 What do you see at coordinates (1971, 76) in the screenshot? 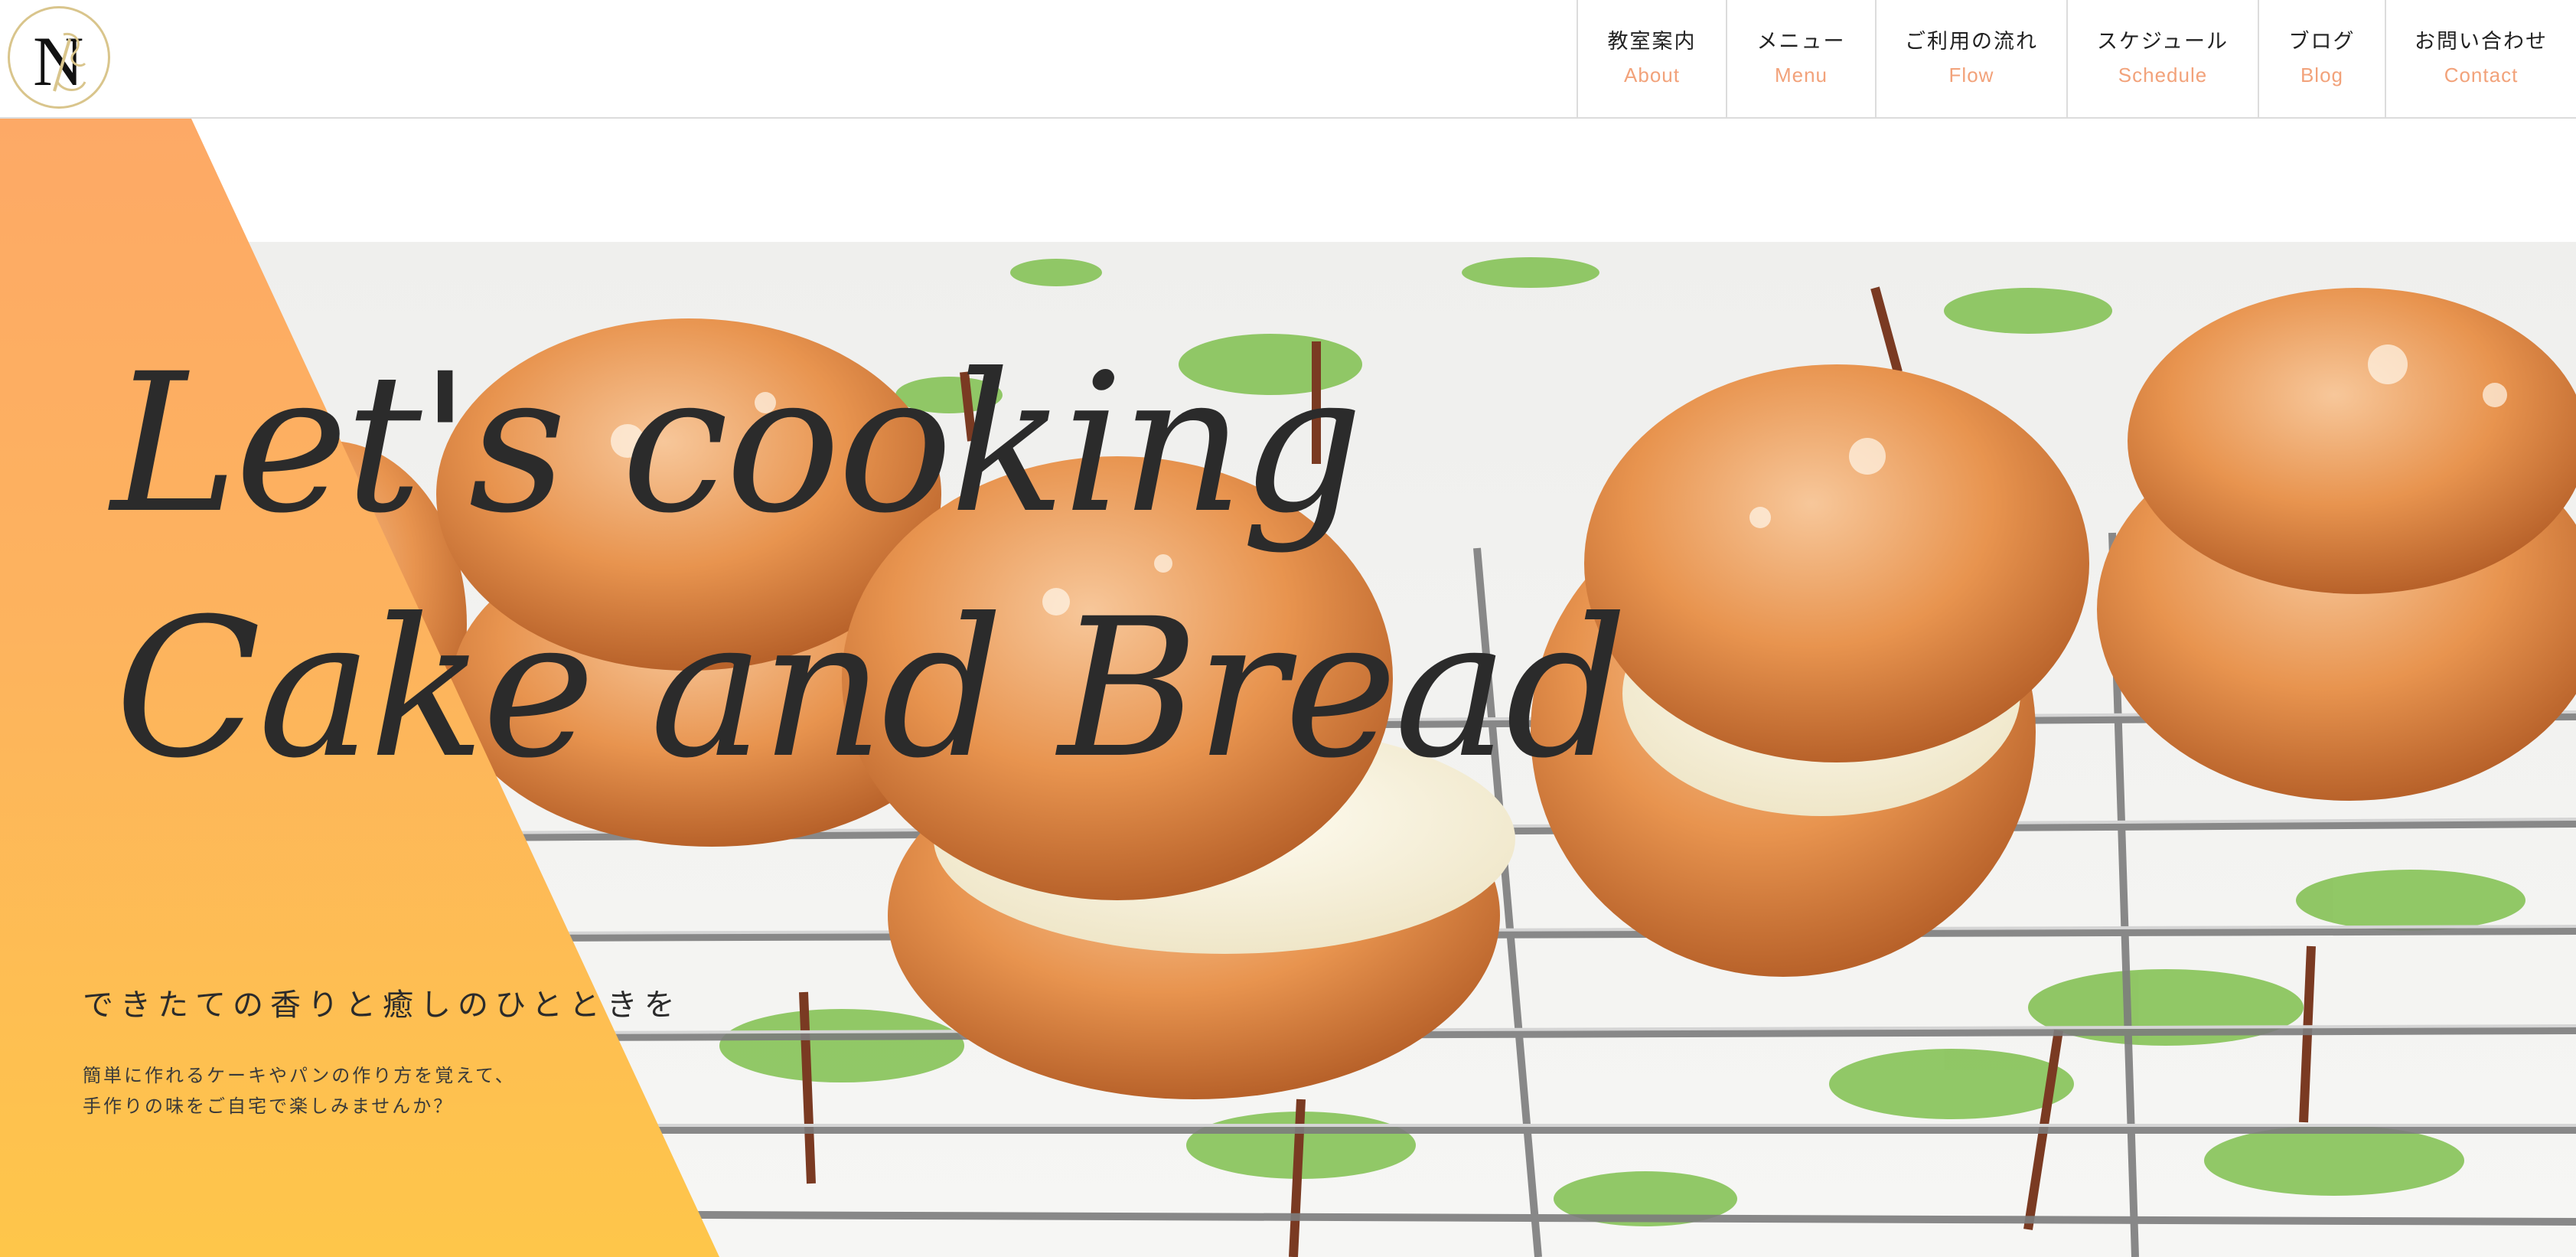
I see `nav-label-en: Flow` at bounding box center [1971, 76].